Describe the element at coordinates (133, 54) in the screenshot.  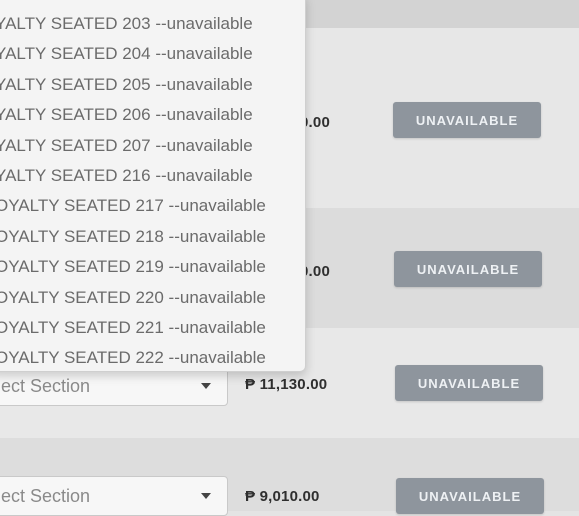
I see `dropdown-option: YALTY SEATED 204 --unavailable` at that location.